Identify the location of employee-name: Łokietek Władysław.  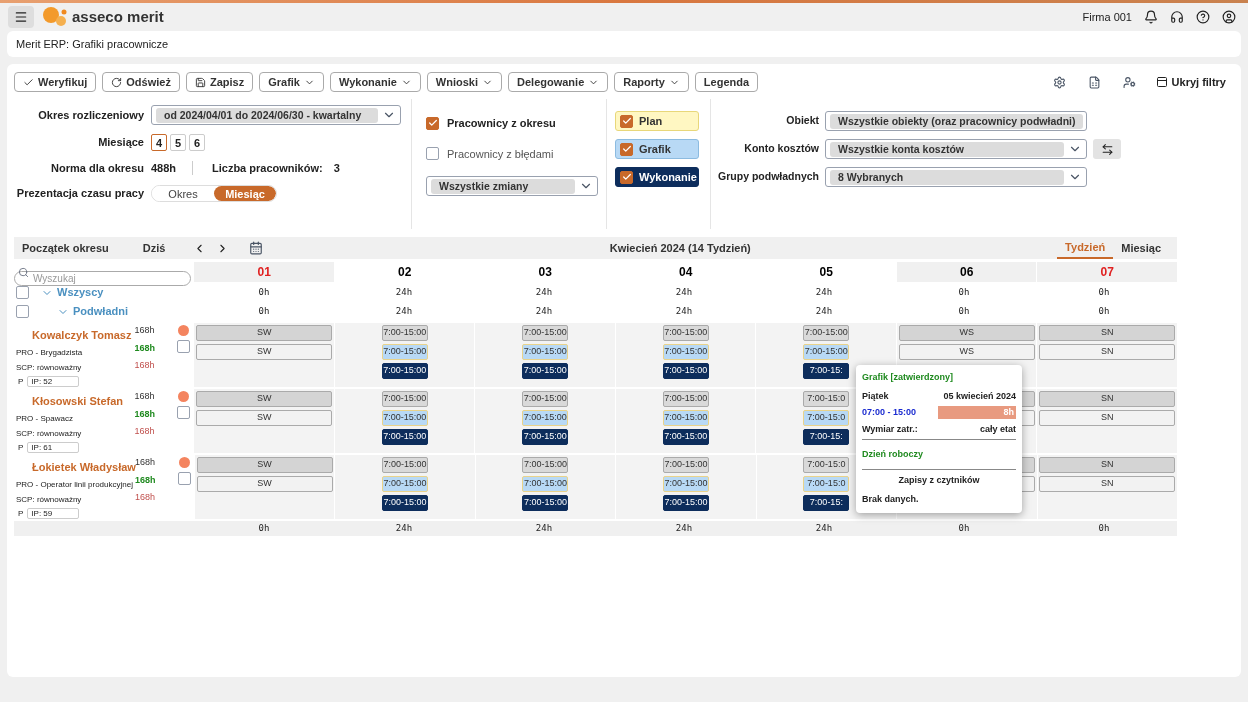
(83, 467).